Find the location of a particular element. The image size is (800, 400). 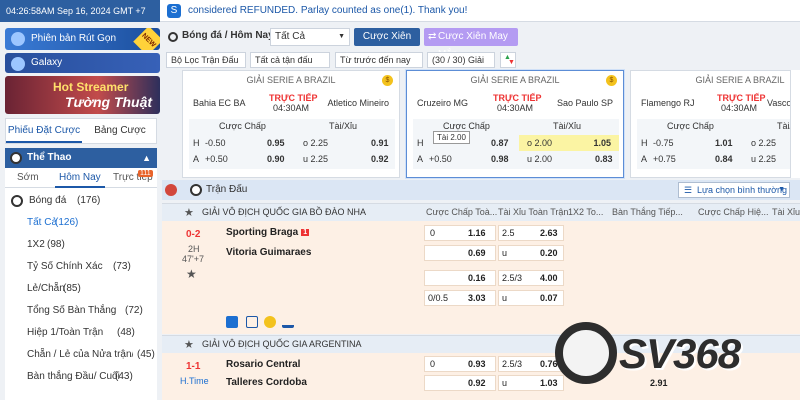

announcement-icon: S is located at coordinates (174, 11).